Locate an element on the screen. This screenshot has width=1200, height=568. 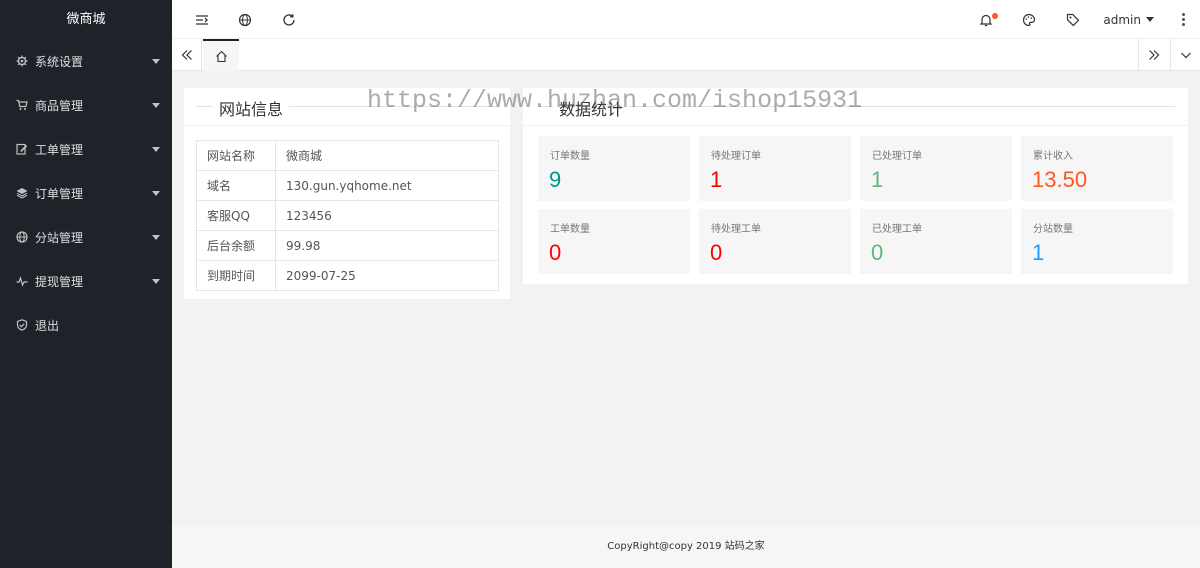
table-row: 客服QQ 123456 is located at coordinates (347, 215).